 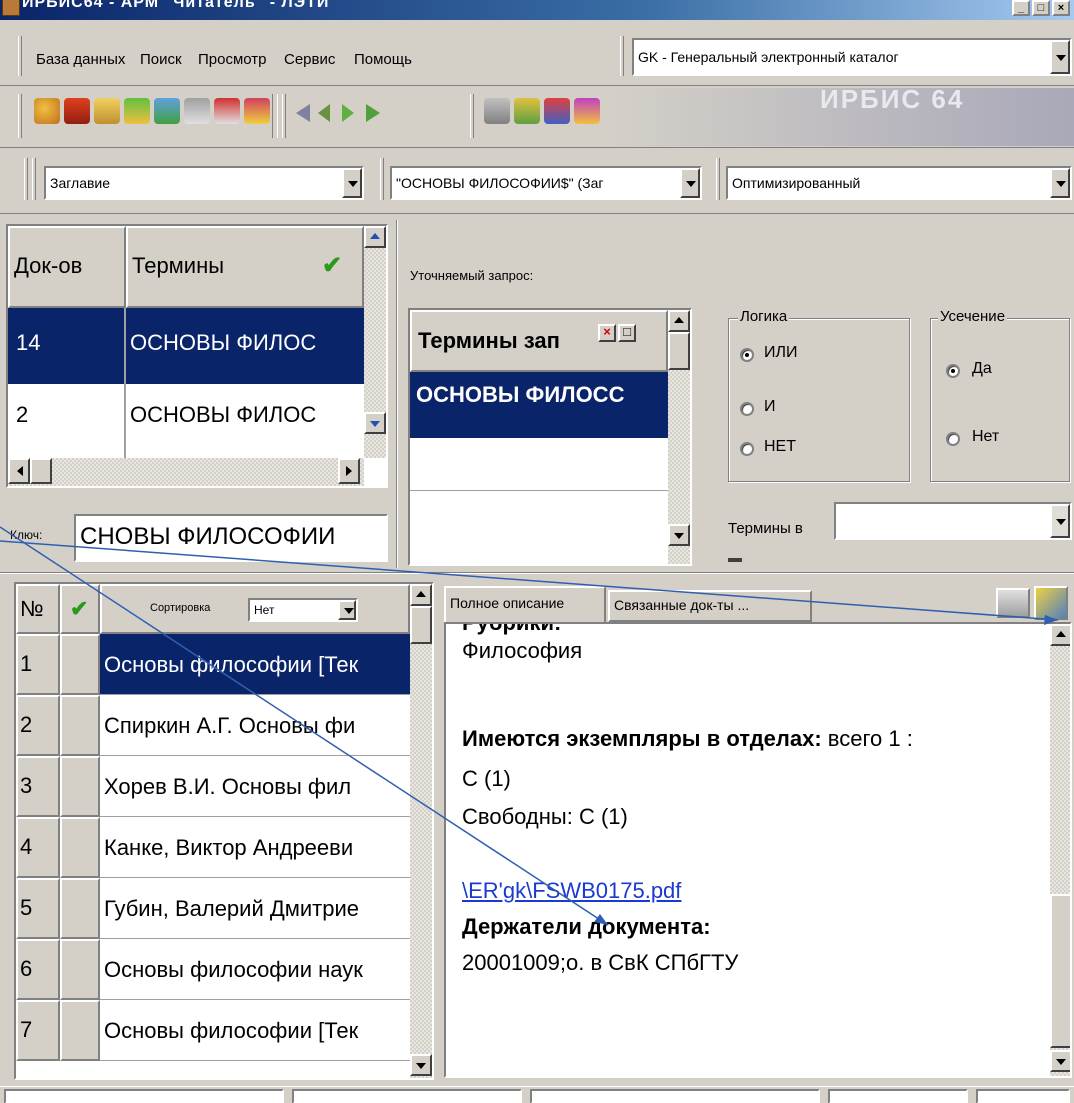 I want to click on terms-in-select, so click(x=953, y=521).